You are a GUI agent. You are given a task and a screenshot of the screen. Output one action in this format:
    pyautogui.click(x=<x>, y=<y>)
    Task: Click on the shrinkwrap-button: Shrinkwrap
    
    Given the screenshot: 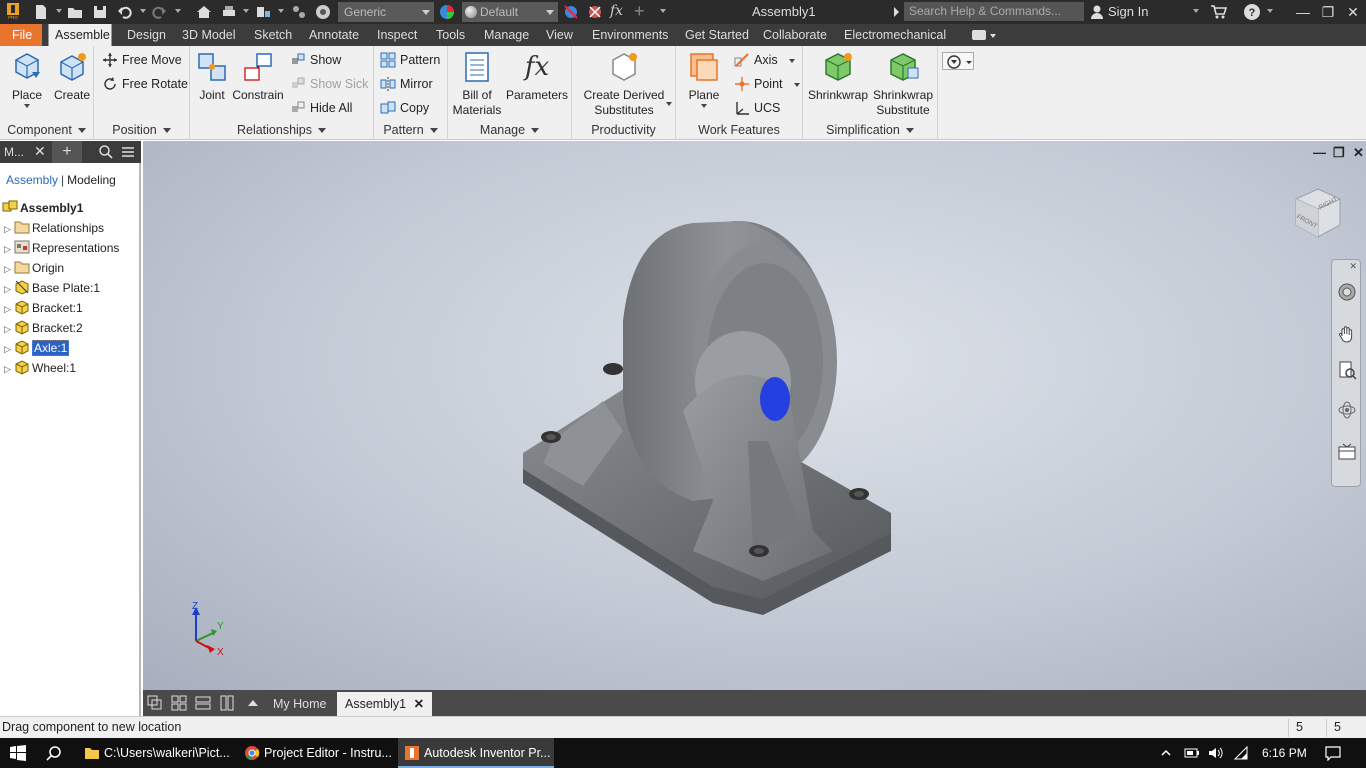 What is the action you would take?
    pyautogui.click(x=838, y=76)
    